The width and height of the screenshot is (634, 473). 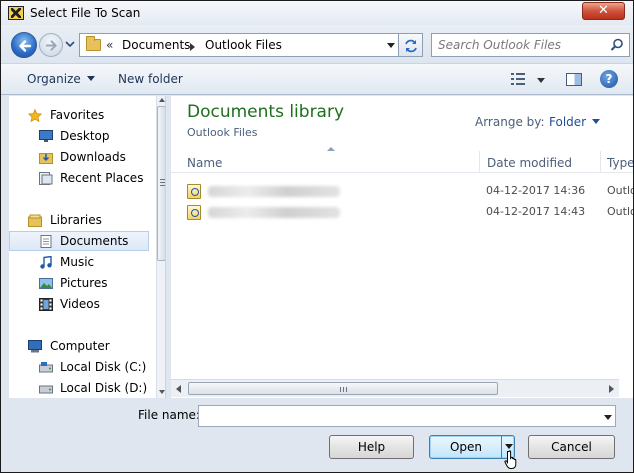 I want to click on horizontal-scrollbar, so click(x=395, y=388).